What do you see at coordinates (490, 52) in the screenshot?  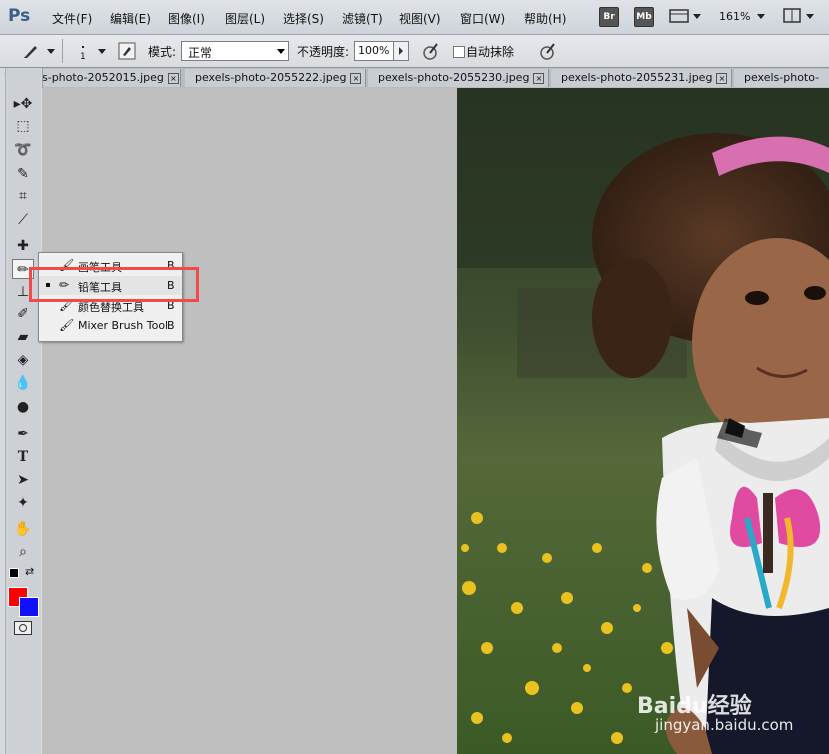 I see `auto-erase-label: 自动抹除` at bounding box center [490, 52].